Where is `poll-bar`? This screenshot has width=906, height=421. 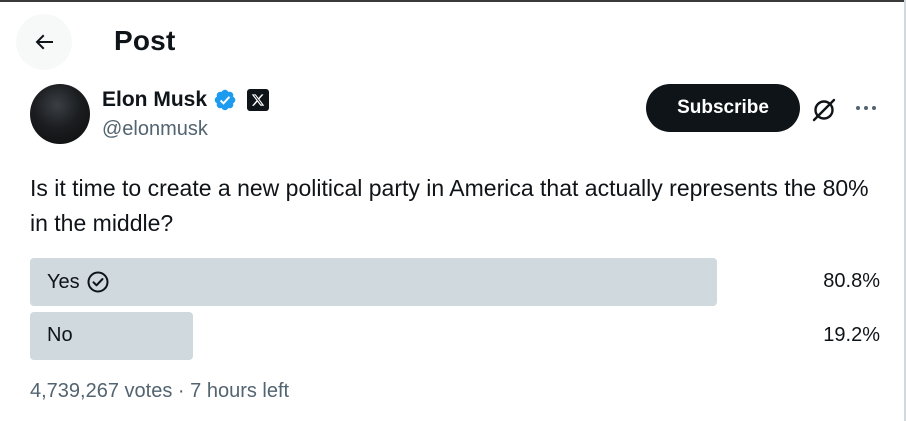 poll-bar is located at coordinates (373, 282).